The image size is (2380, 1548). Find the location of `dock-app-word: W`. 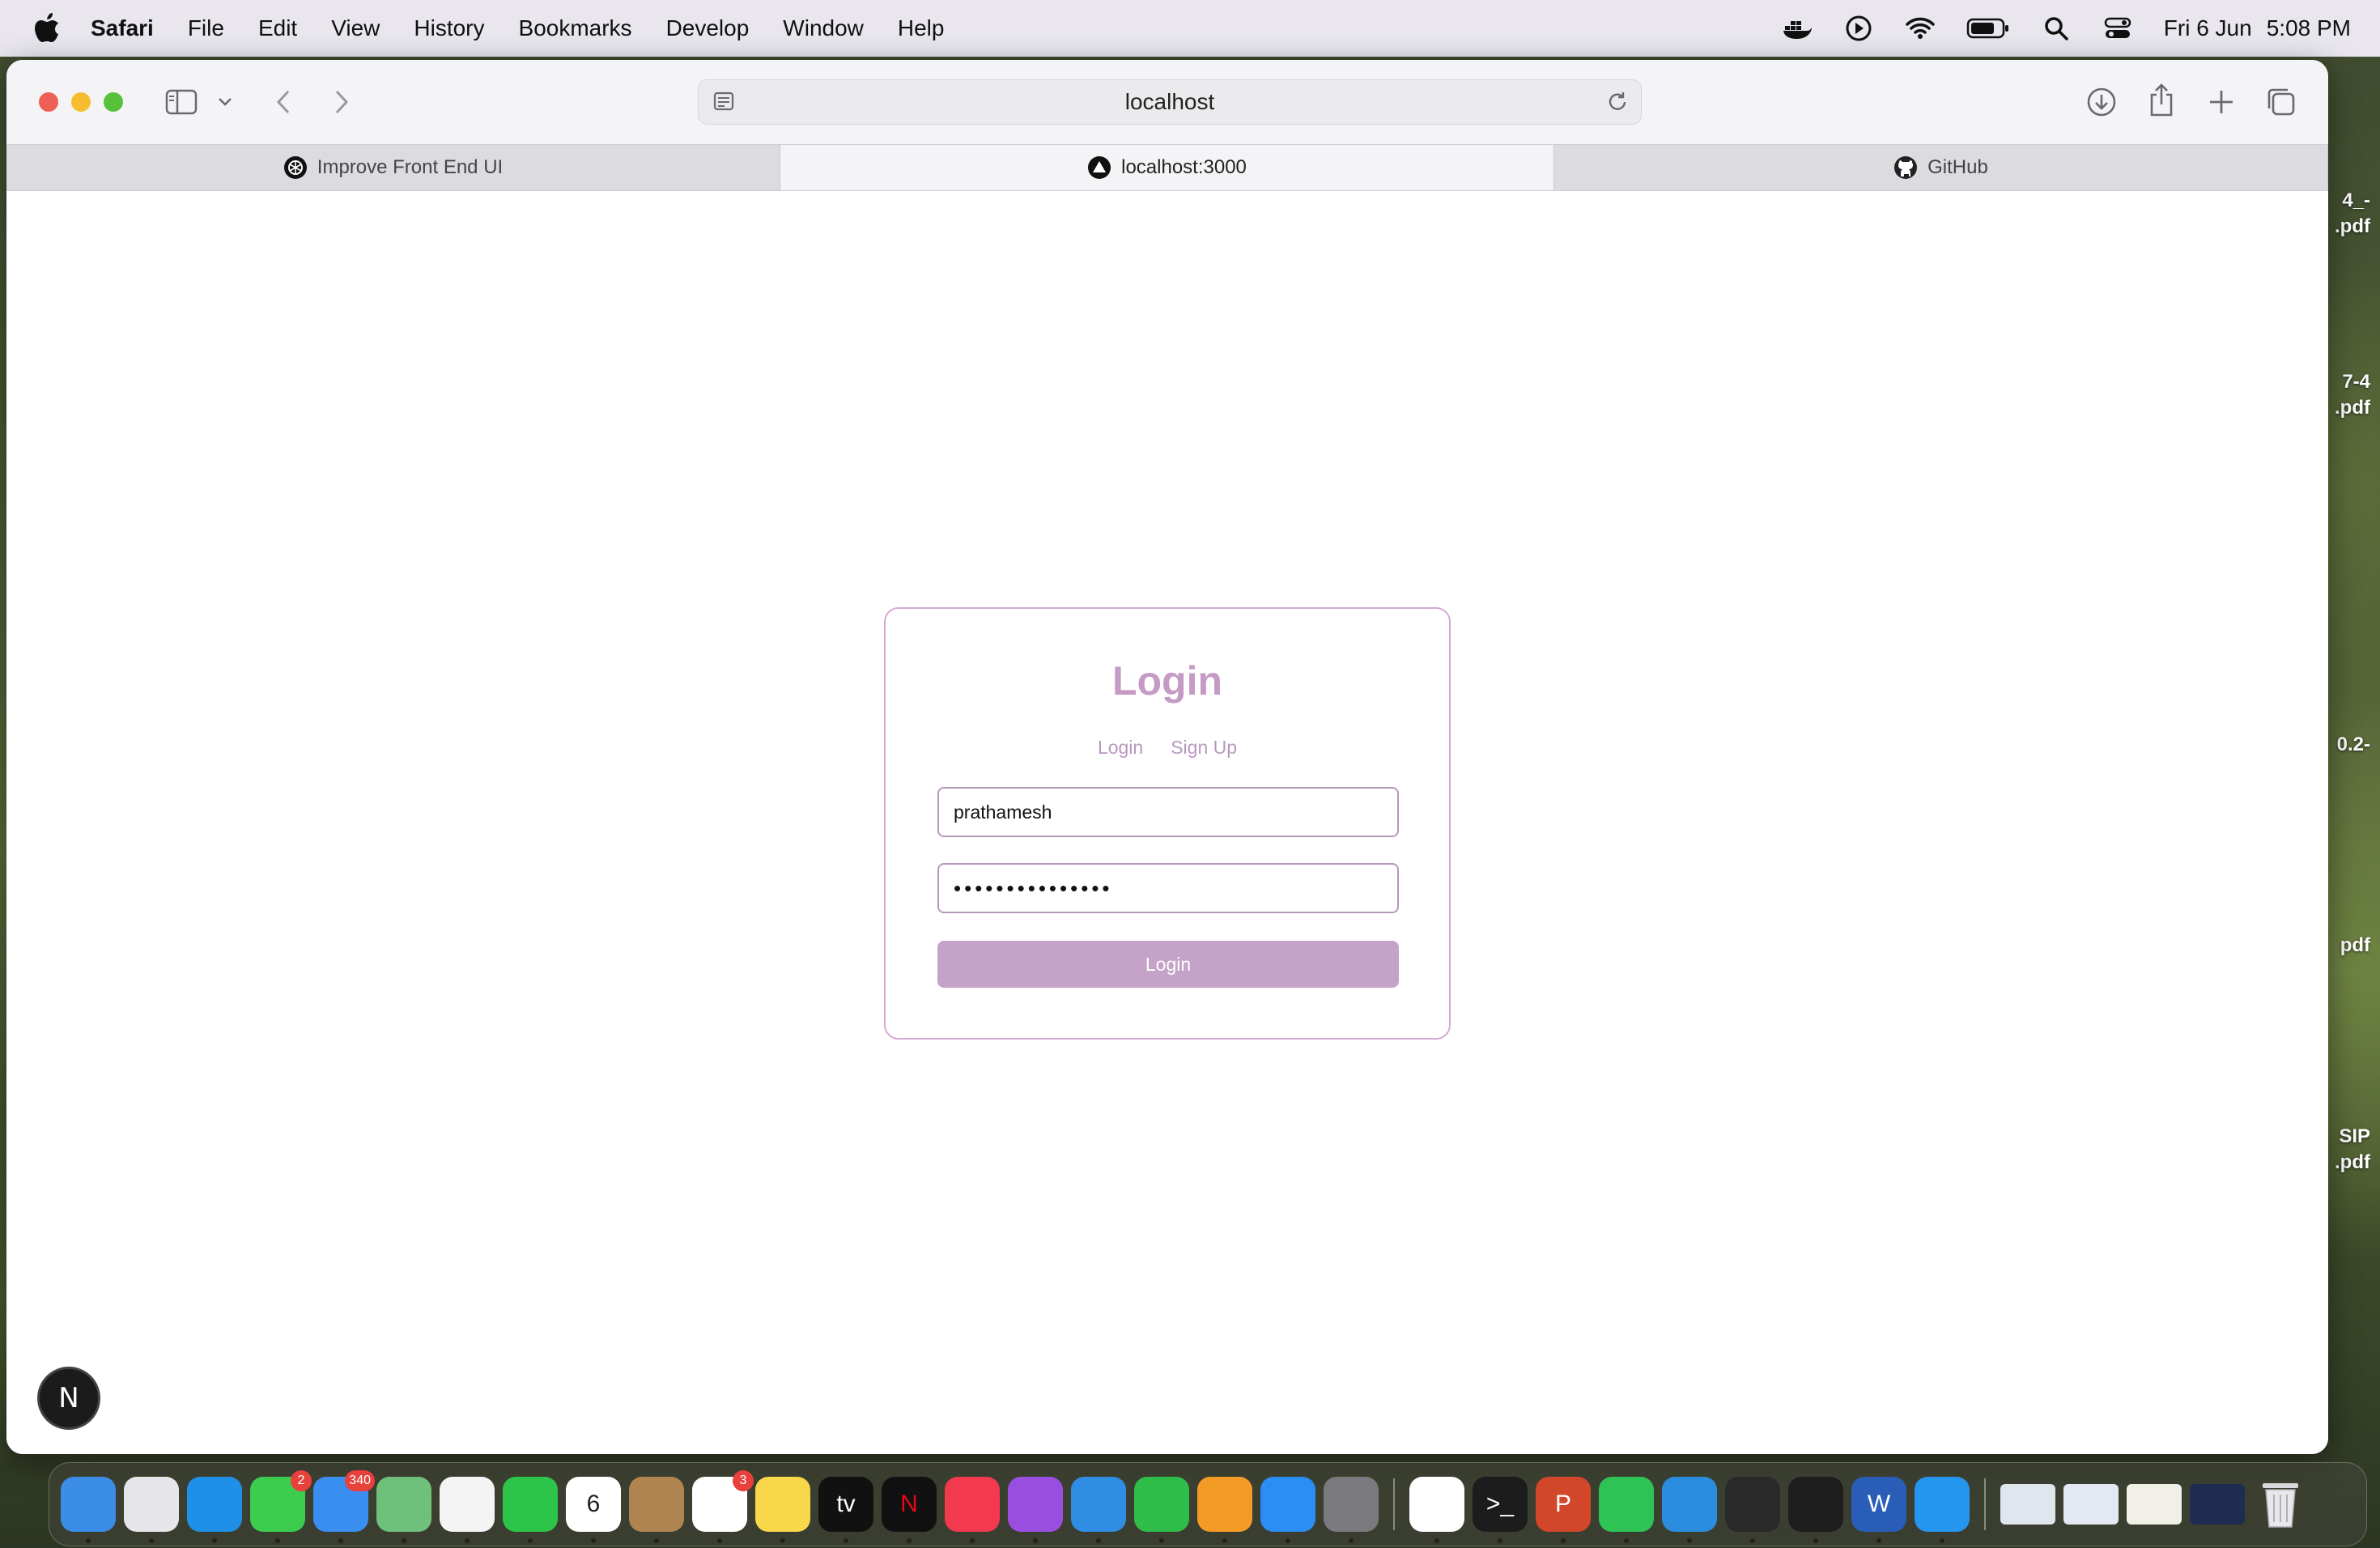

dock-app-word: W is located at coordinates (1878, 1510).